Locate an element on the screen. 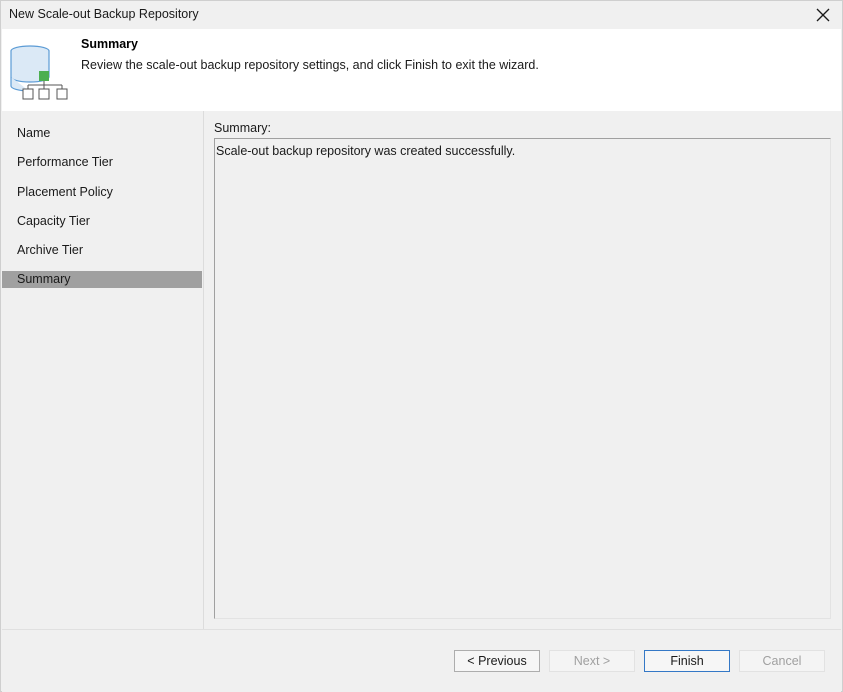  wizard-footer: < Previous Next > Finish Cancel is located at coordinates (421, 660).